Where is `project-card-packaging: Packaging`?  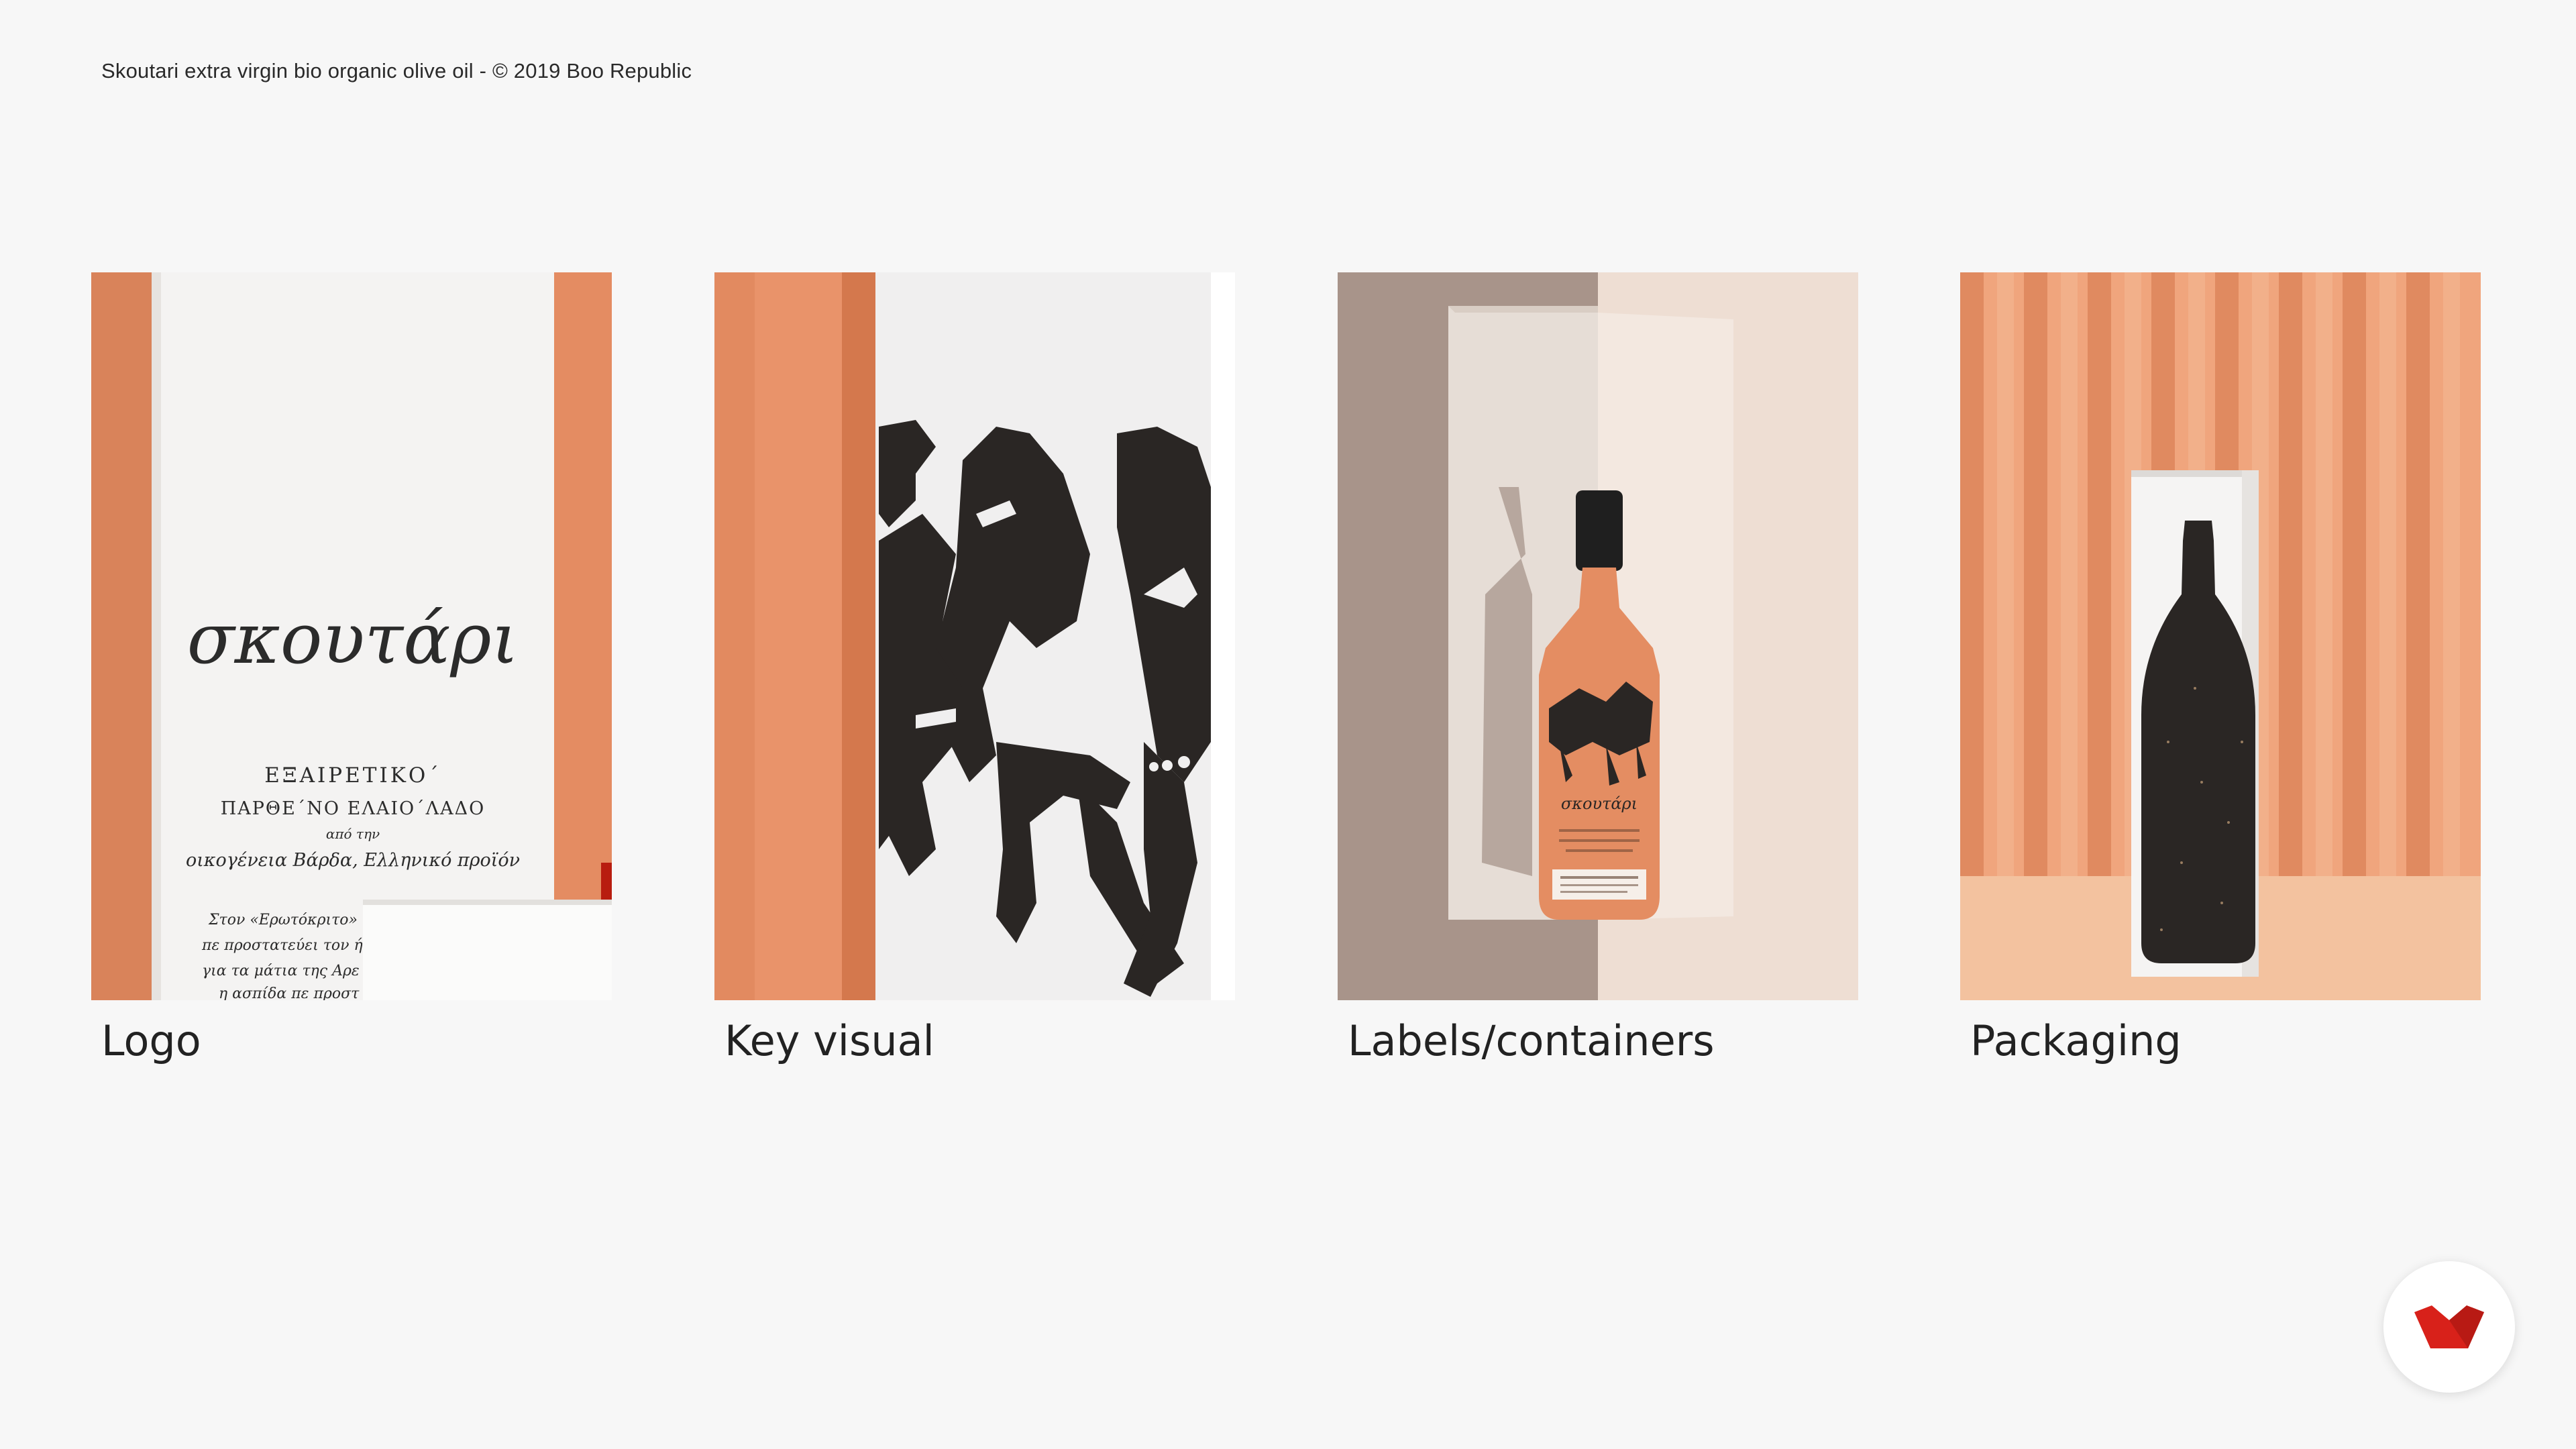 project-card-packaging: Packaging is located at coordinates (2220, 668).